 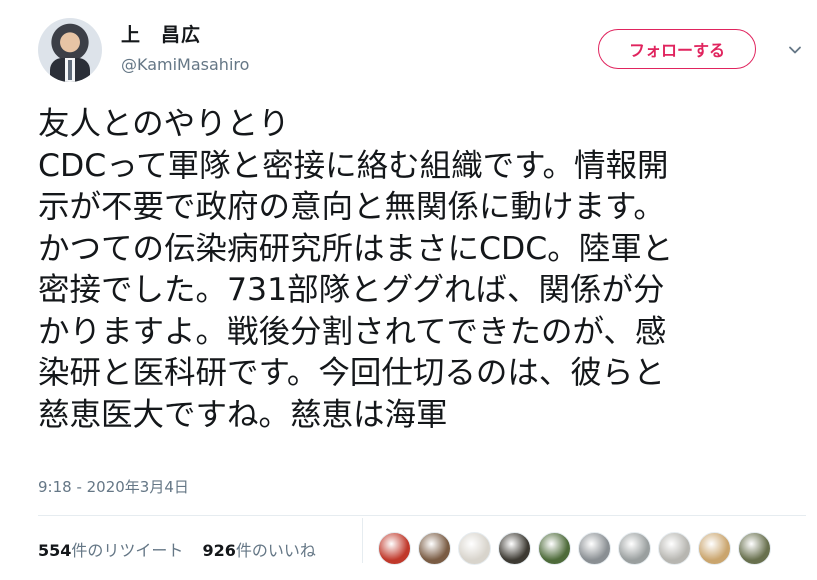 I want to click on retweet-label: 件のリツイート, so click(x=127, y=550).